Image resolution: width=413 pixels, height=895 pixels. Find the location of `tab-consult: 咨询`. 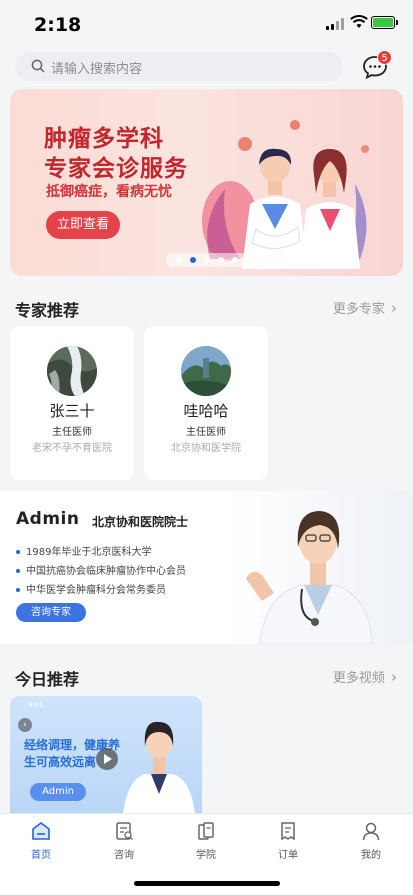

tab-consult: 咨询 is located at coordinates (124, 842).